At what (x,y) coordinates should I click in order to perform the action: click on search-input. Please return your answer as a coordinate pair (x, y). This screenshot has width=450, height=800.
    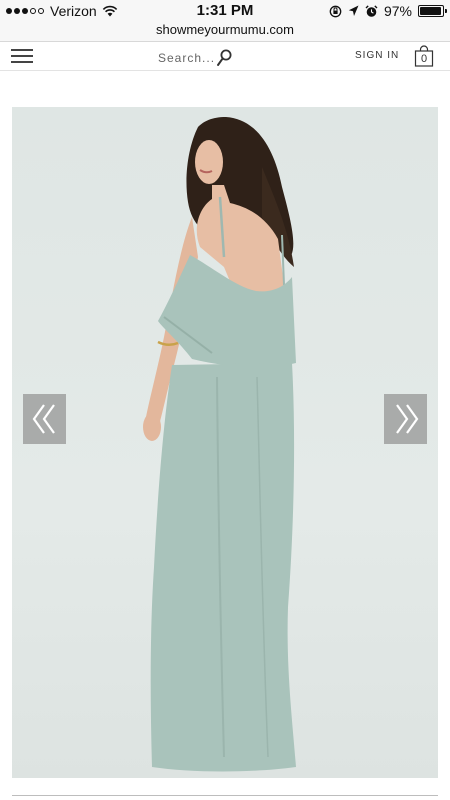
    Looking at the image, I should click on (186, 58).